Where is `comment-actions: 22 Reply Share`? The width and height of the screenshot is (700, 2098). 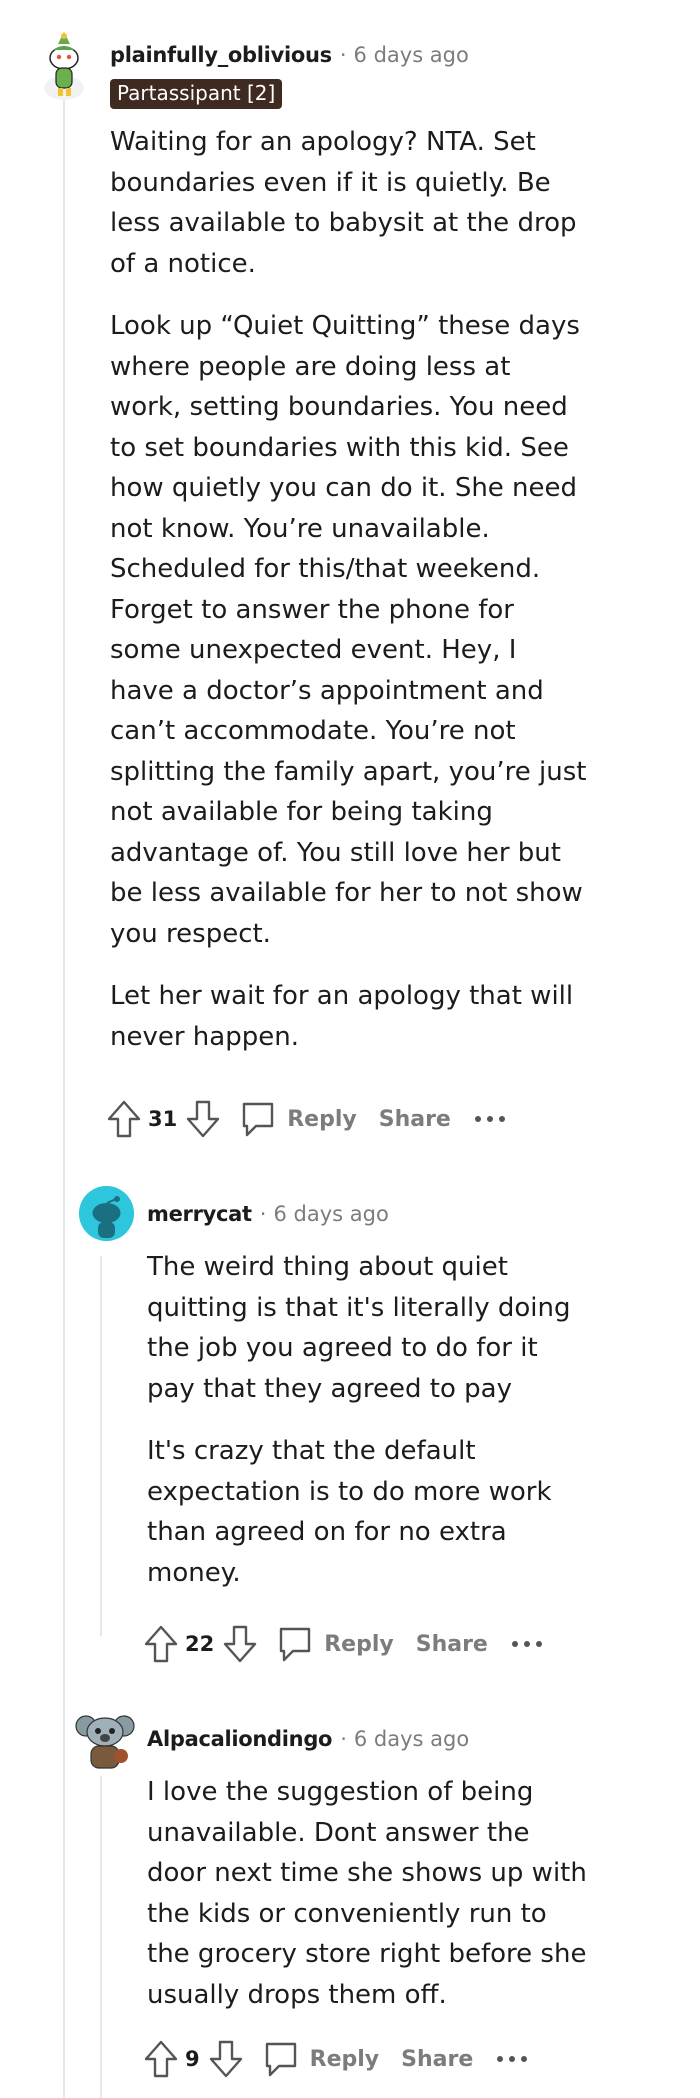 comment-actions: 22 Reply Share is located at coordinates (343, 1644).